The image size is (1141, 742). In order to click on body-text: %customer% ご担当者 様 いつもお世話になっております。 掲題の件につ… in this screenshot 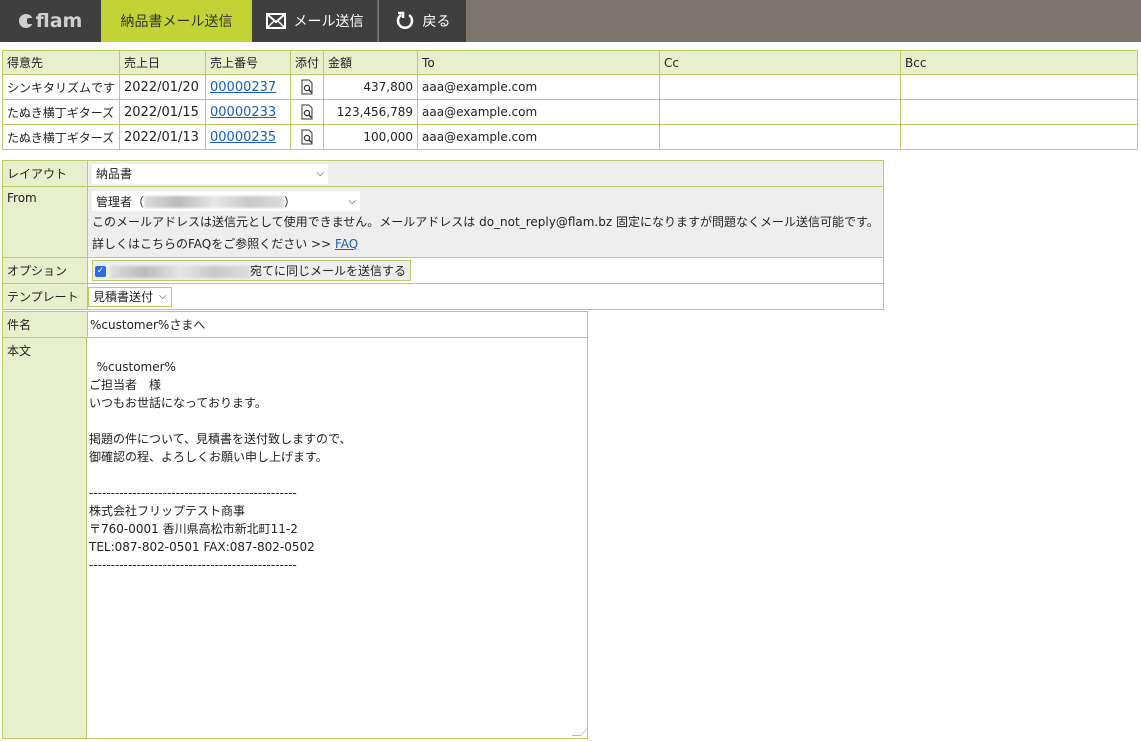, I will do `click(220, 466)`.